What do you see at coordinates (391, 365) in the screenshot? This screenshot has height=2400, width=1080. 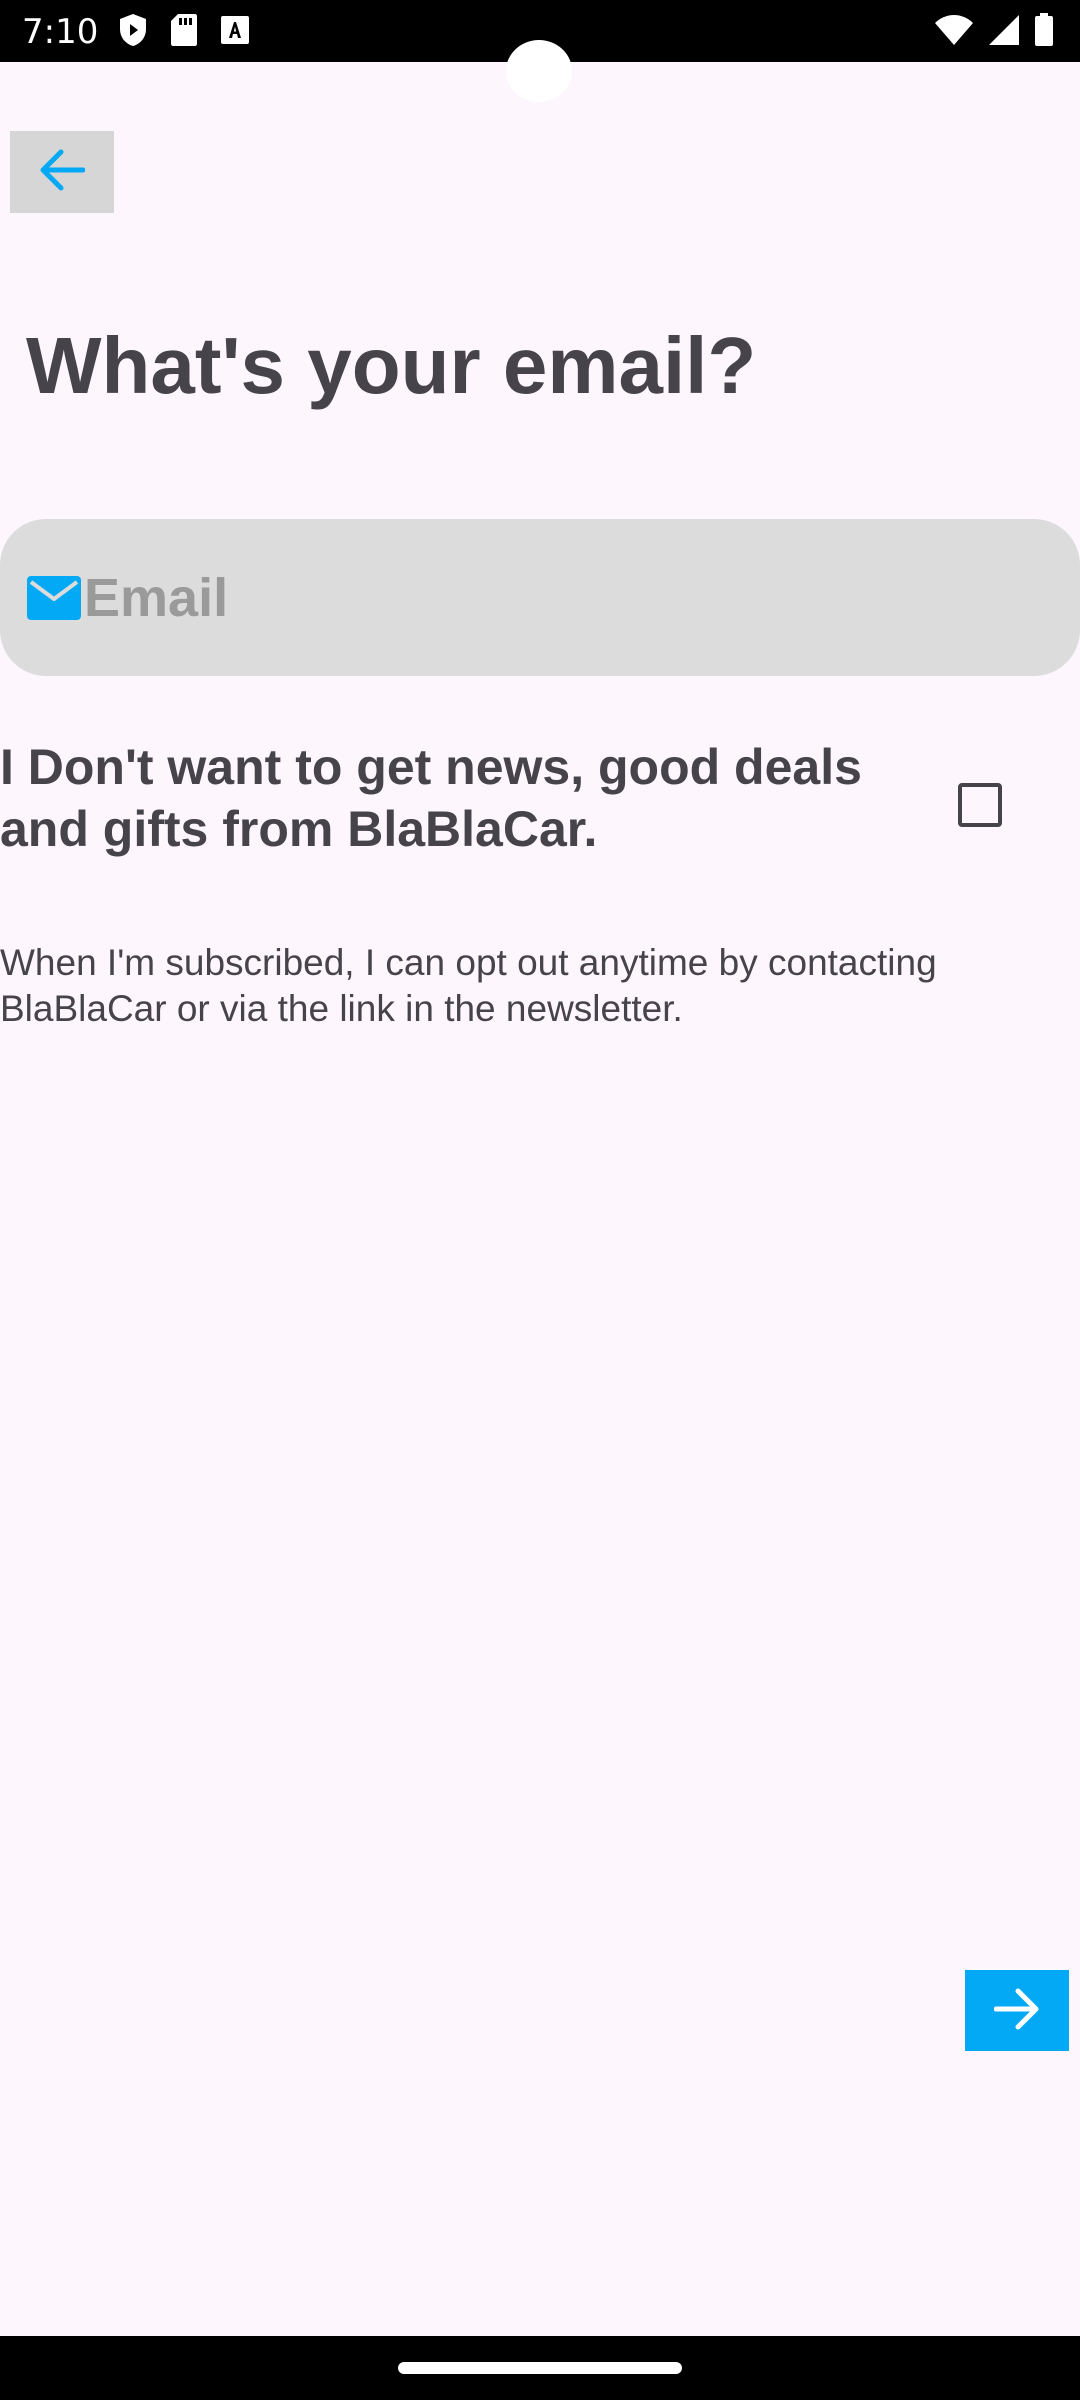 I see `page-title: What's your email?` at bounding box center [391, 365].